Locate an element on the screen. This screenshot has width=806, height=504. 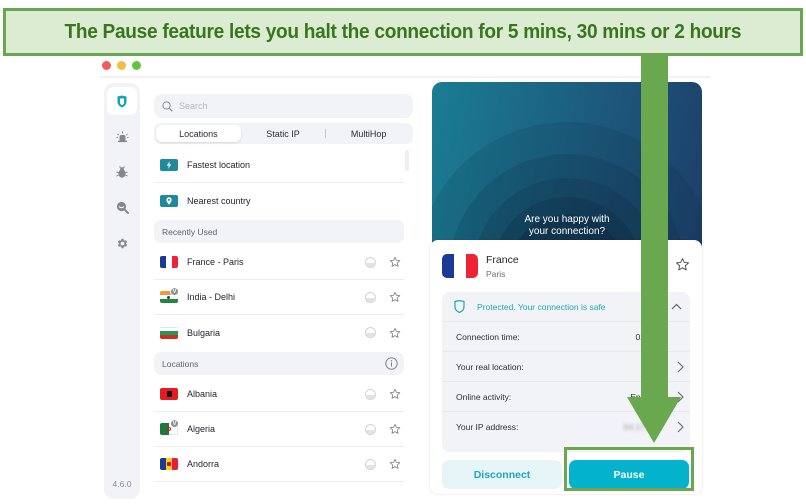
locations-title: Locations is located at coordinates (180, 363).